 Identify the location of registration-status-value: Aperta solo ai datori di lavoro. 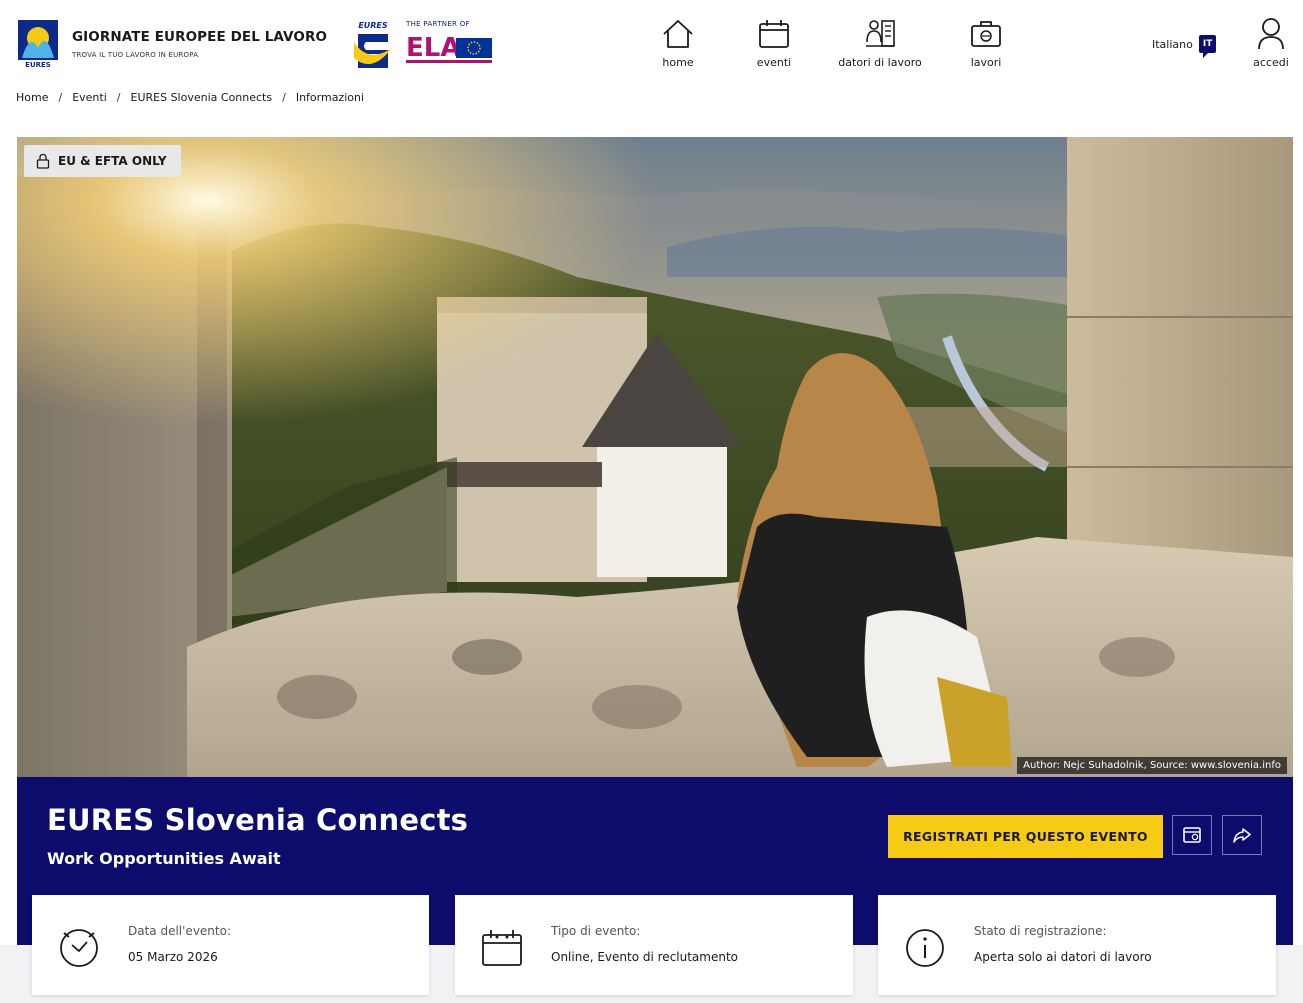
(1063, 957).